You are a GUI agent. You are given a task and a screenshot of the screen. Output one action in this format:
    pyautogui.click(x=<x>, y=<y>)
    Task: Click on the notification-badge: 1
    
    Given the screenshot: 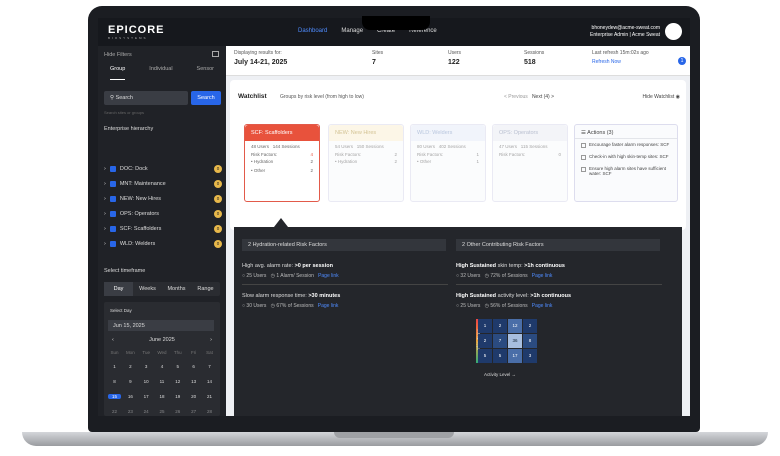 What is the action you would take?
    pyautogui.click(x=682, y=61)
    